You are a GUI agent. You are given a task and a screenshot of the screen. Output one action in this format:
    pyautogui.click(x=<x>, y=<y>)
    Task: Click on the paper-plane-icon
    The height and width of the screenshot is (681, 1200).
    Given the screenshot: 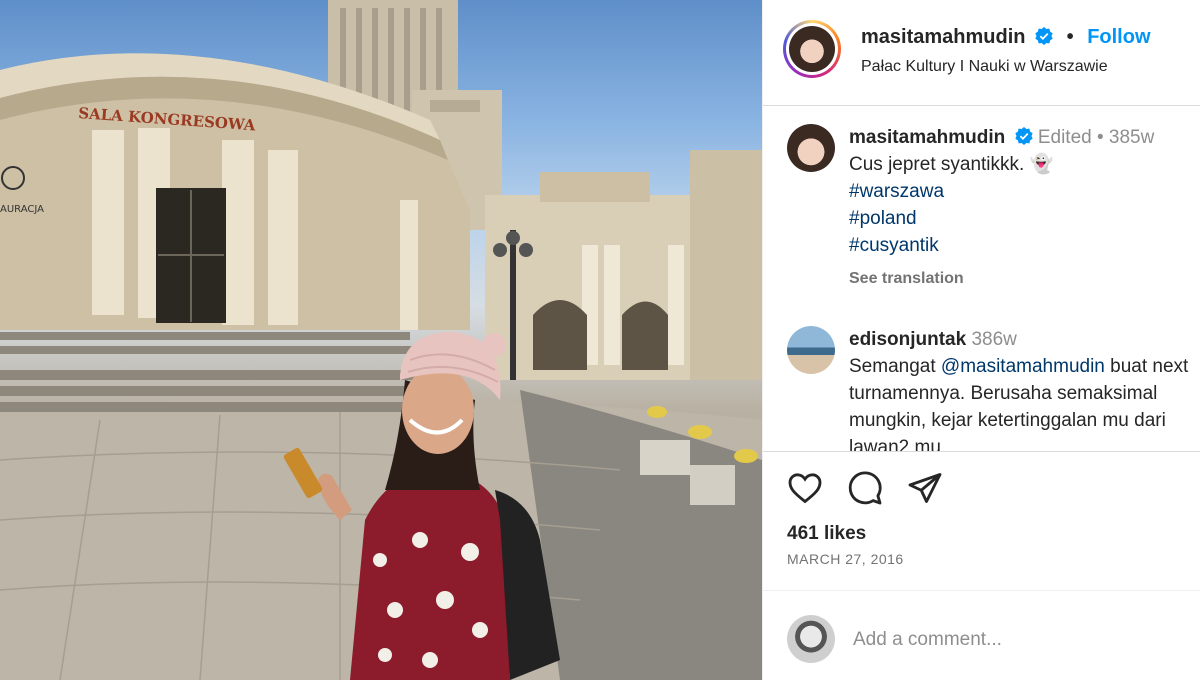 What is the action you would take?
    pyautogui.click(x=925, y=488)
    